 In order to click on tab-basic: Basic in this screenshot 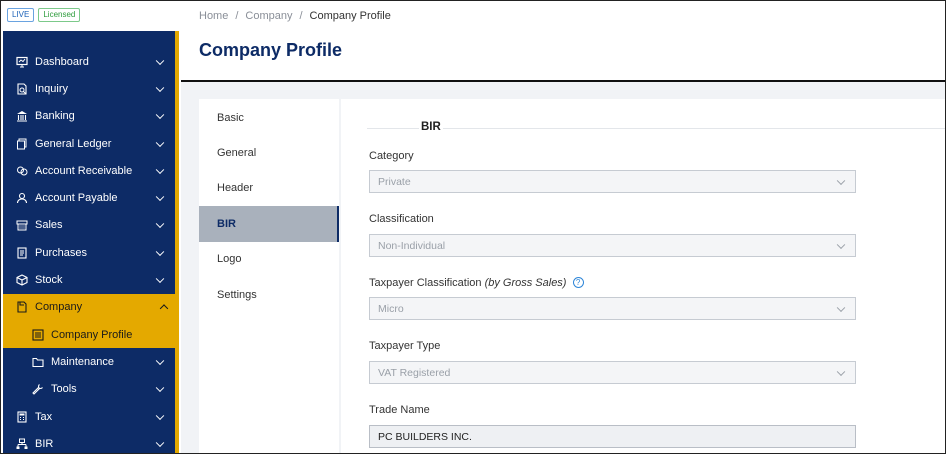, I will do `click(269, 117)`.